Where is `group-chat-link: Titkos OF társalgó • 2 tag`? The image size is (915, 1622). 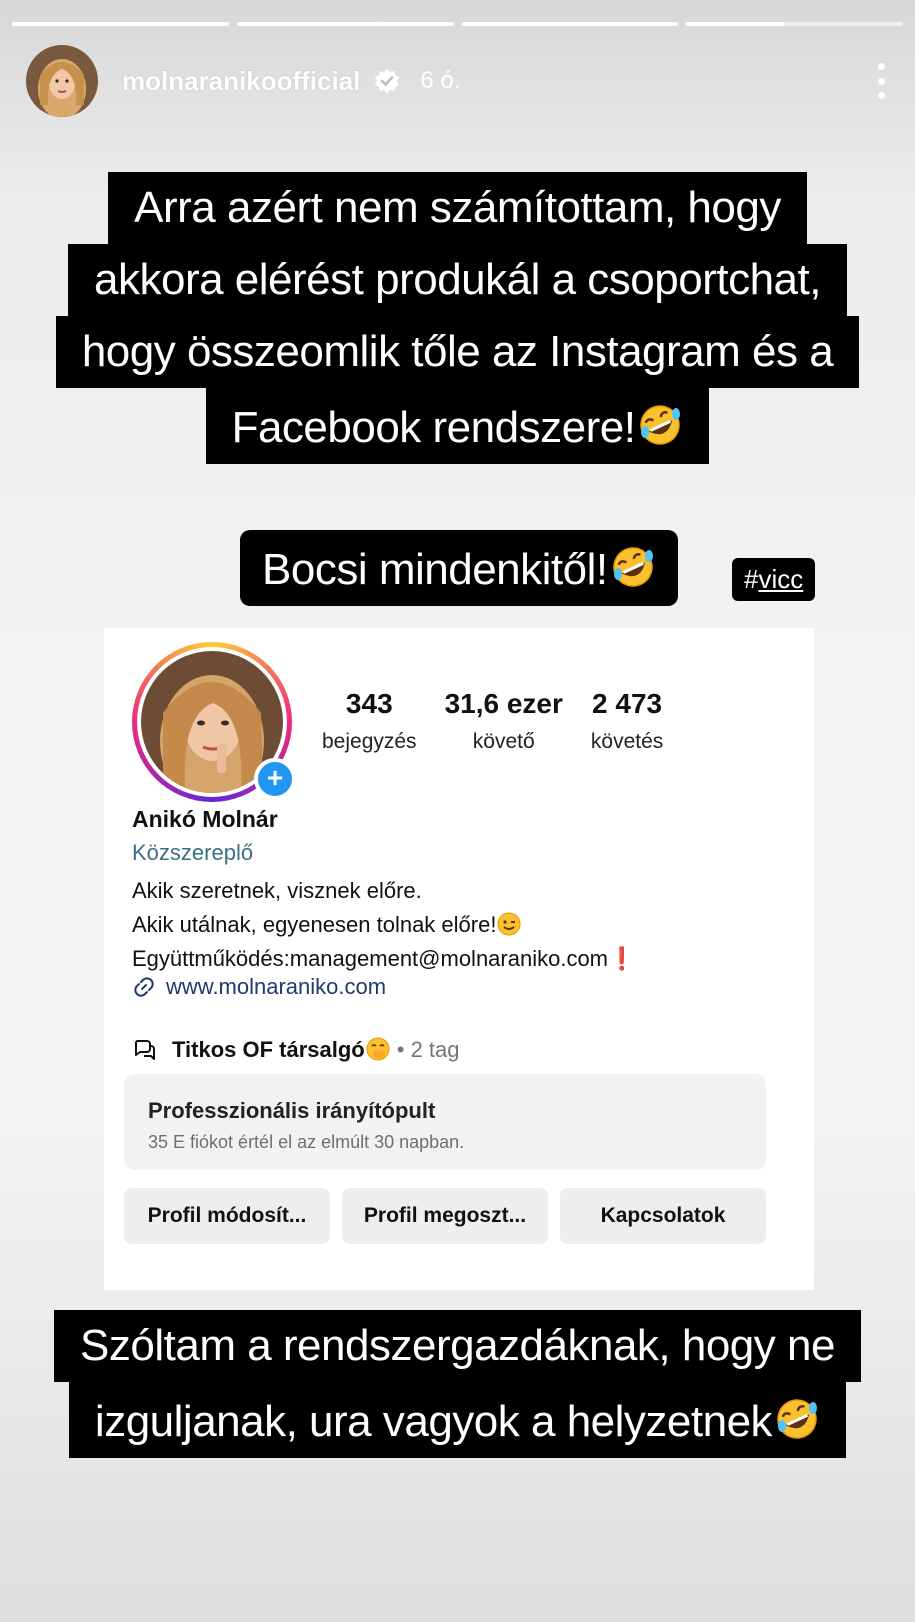 group-chat-link: Titkos OF társalgó • 2 tag is located at coordinates (296, 1049).